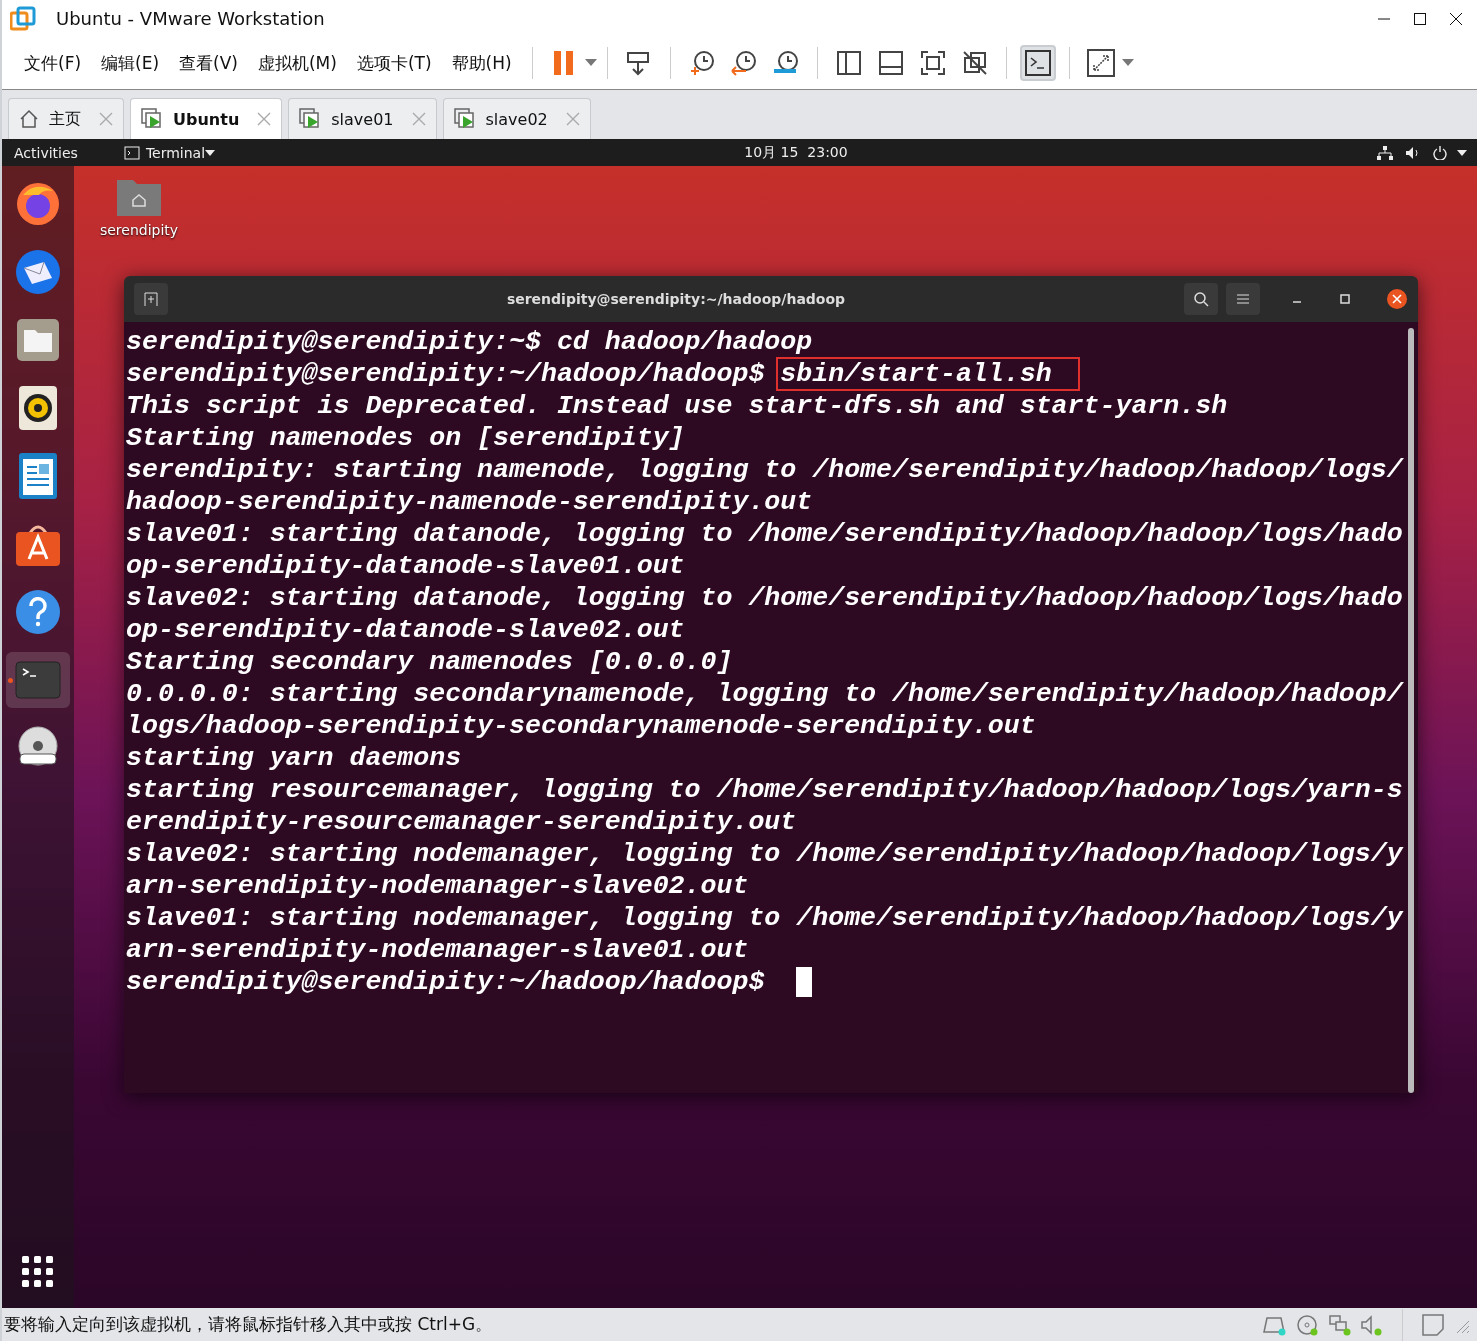  Describe the element at coordinates (764, 790) in the screenshot. I see `terminal-output-line: starting resourcemanager, logging to /home/serendipity/hadoop/hadoop/logs/yarn-s` at that location.